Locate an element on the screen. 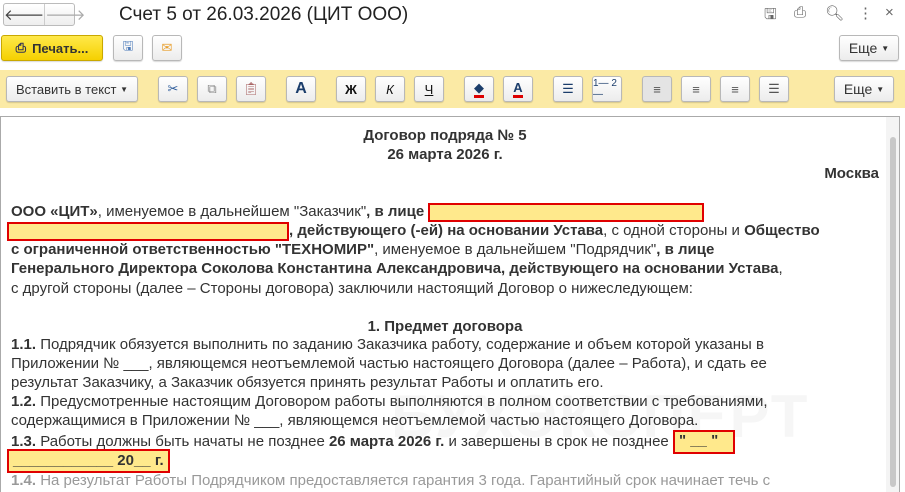 The image size is (905, 492). align-right-icon: ≡ is located at coordinates (735, 89).